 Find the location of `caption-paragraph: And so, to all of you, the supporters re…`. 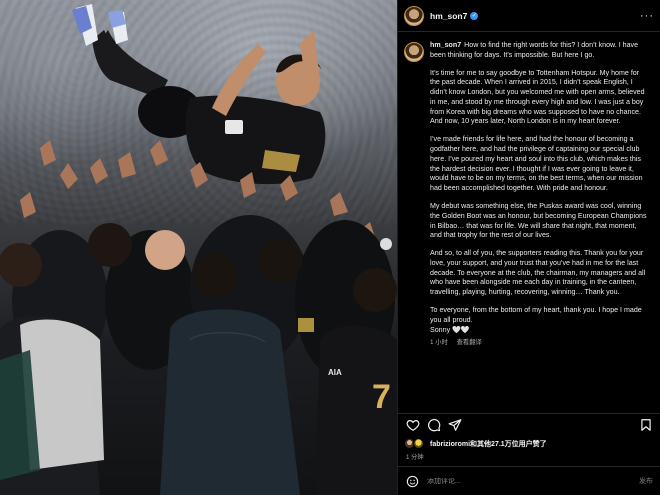

caption-paragraph: And so, to all of you, the supporters re… is located at coordinates (538, 273).